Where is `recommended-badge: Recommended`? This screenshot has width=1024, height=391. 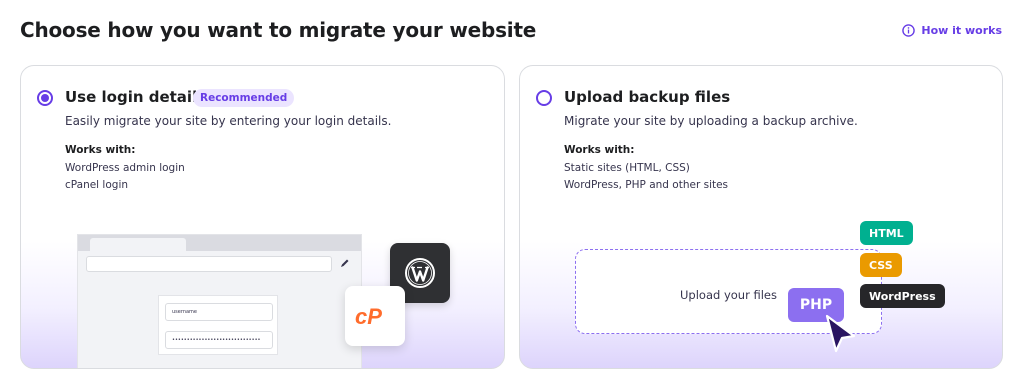 recommended-badge: Recommended is located at coordinates (244, 98).